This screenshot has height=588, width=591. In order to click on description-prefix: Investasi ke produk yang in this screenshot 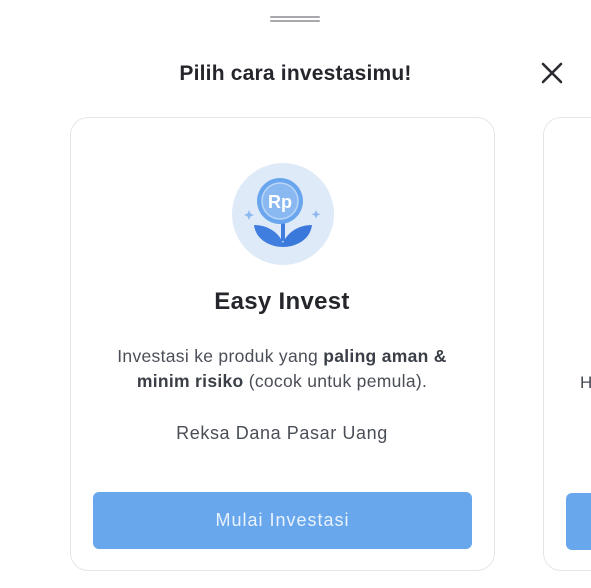, I will do `click(220, 356)`.